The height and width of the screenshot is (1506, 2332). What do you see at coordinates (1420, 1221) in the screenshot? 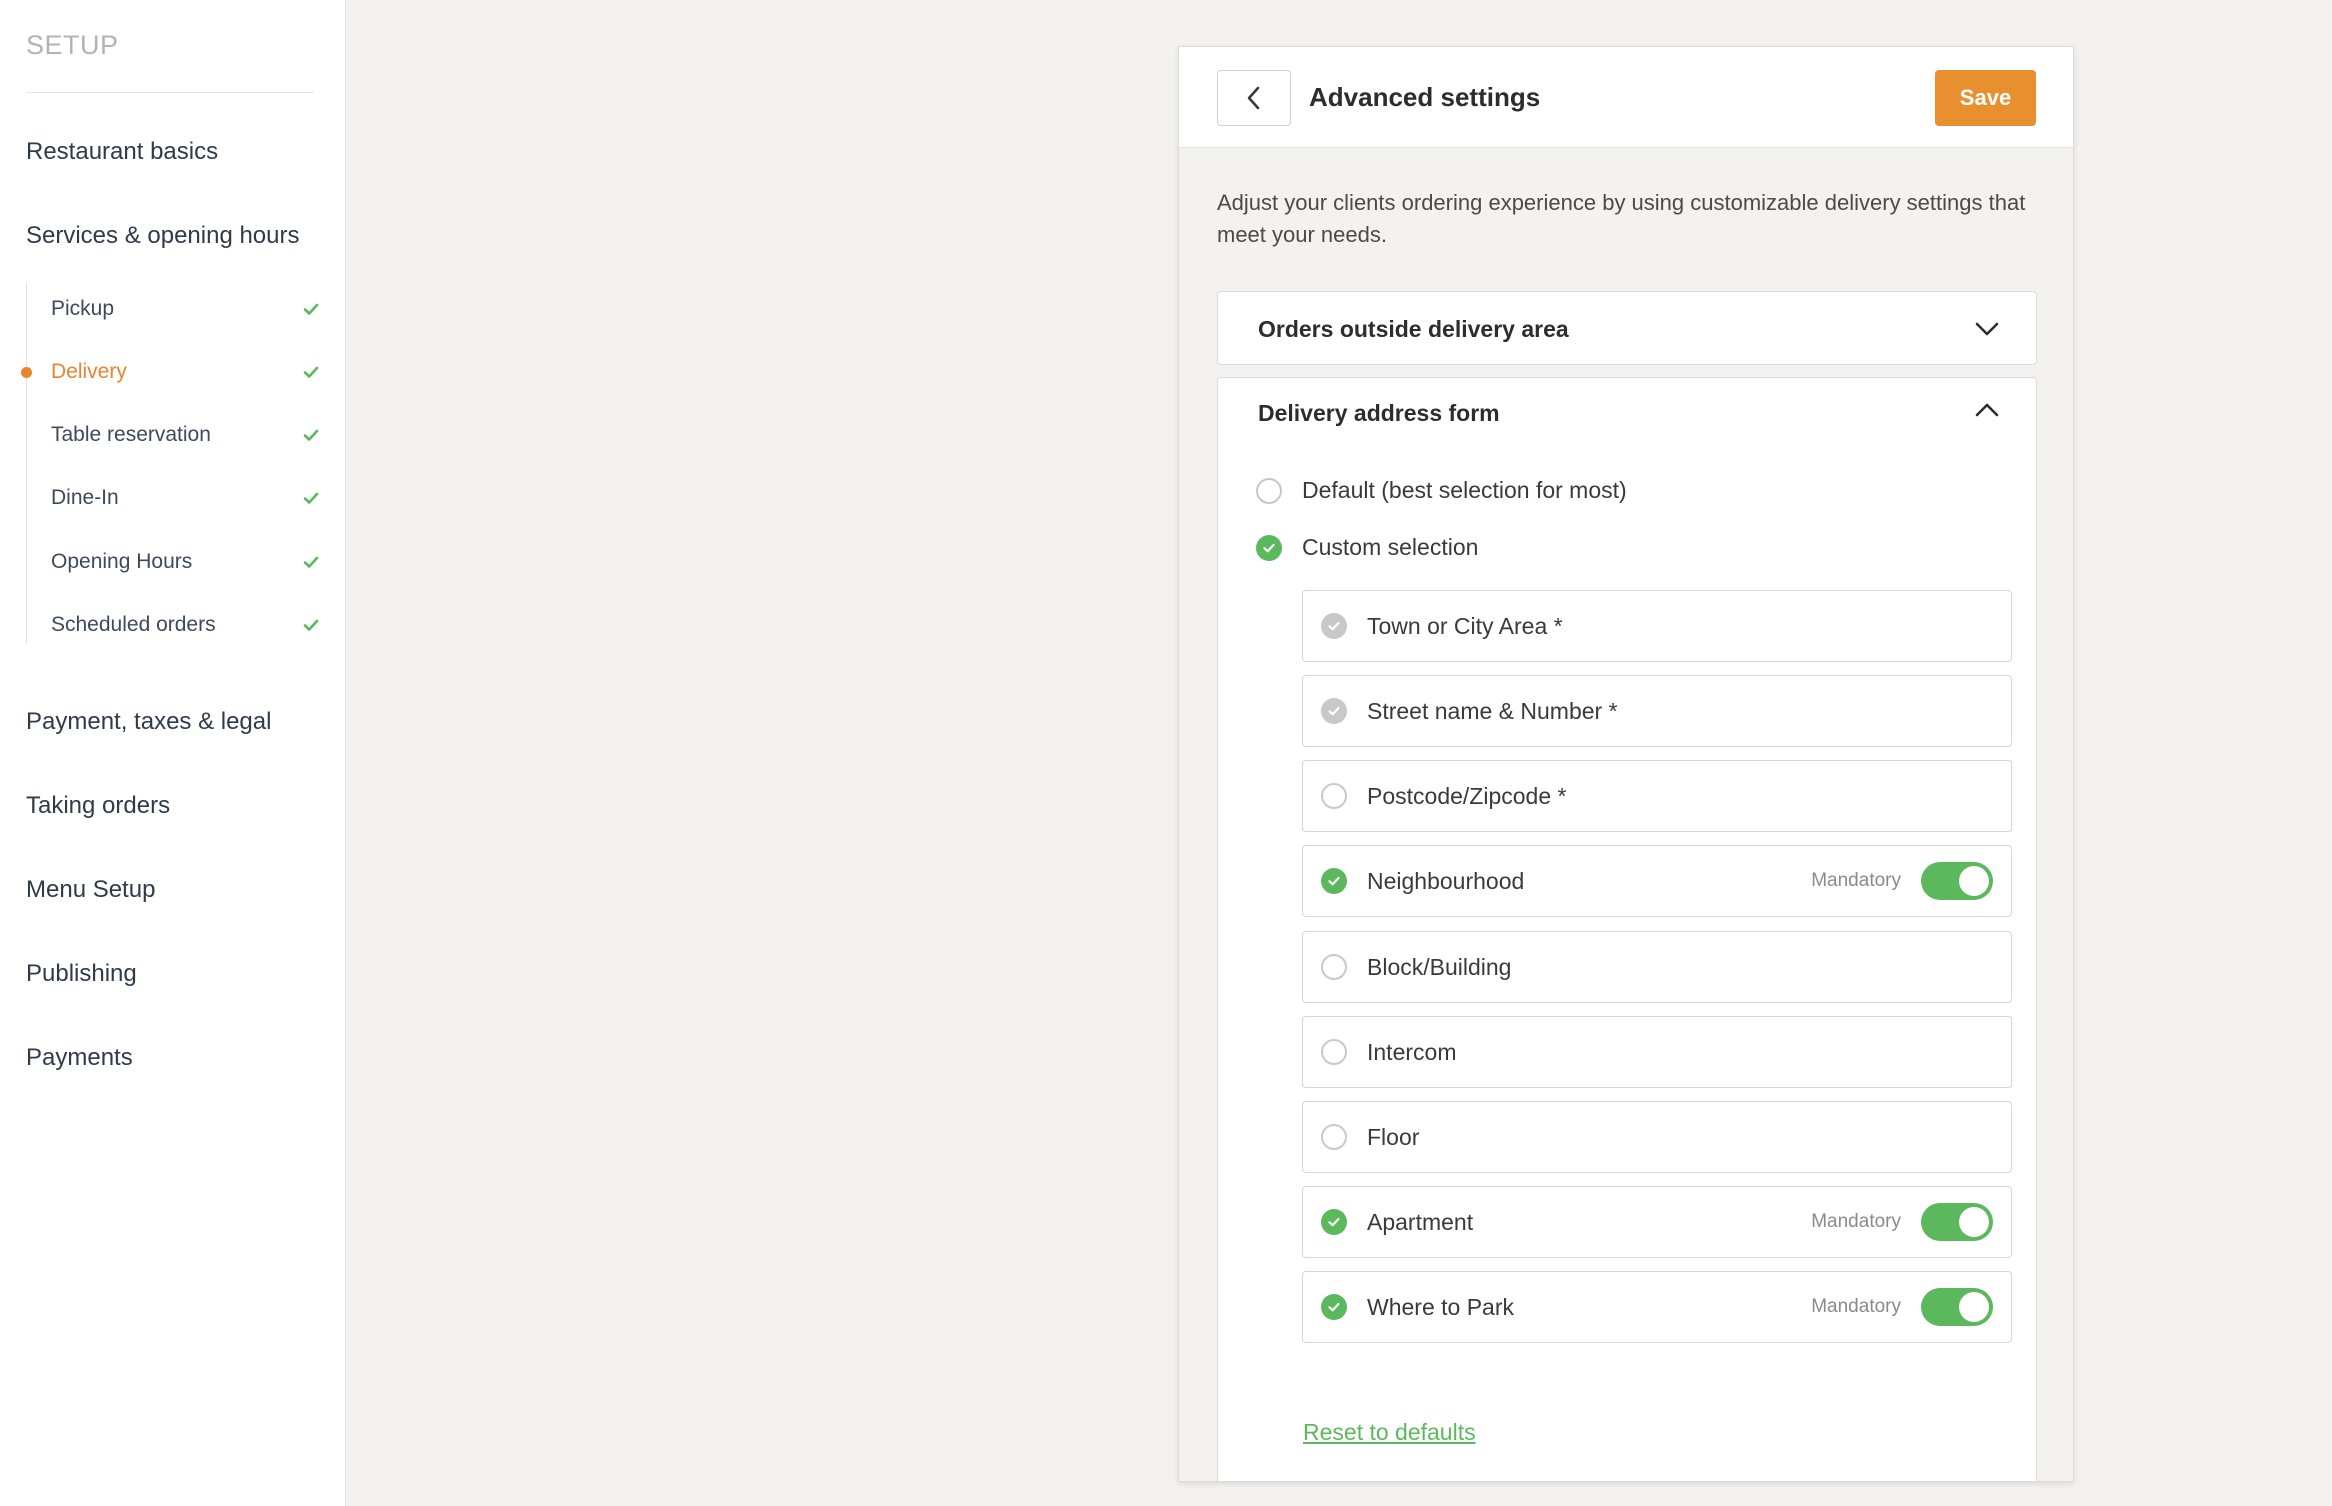
I see `field-label: Apartment` at bounding box center [1420, 1221].